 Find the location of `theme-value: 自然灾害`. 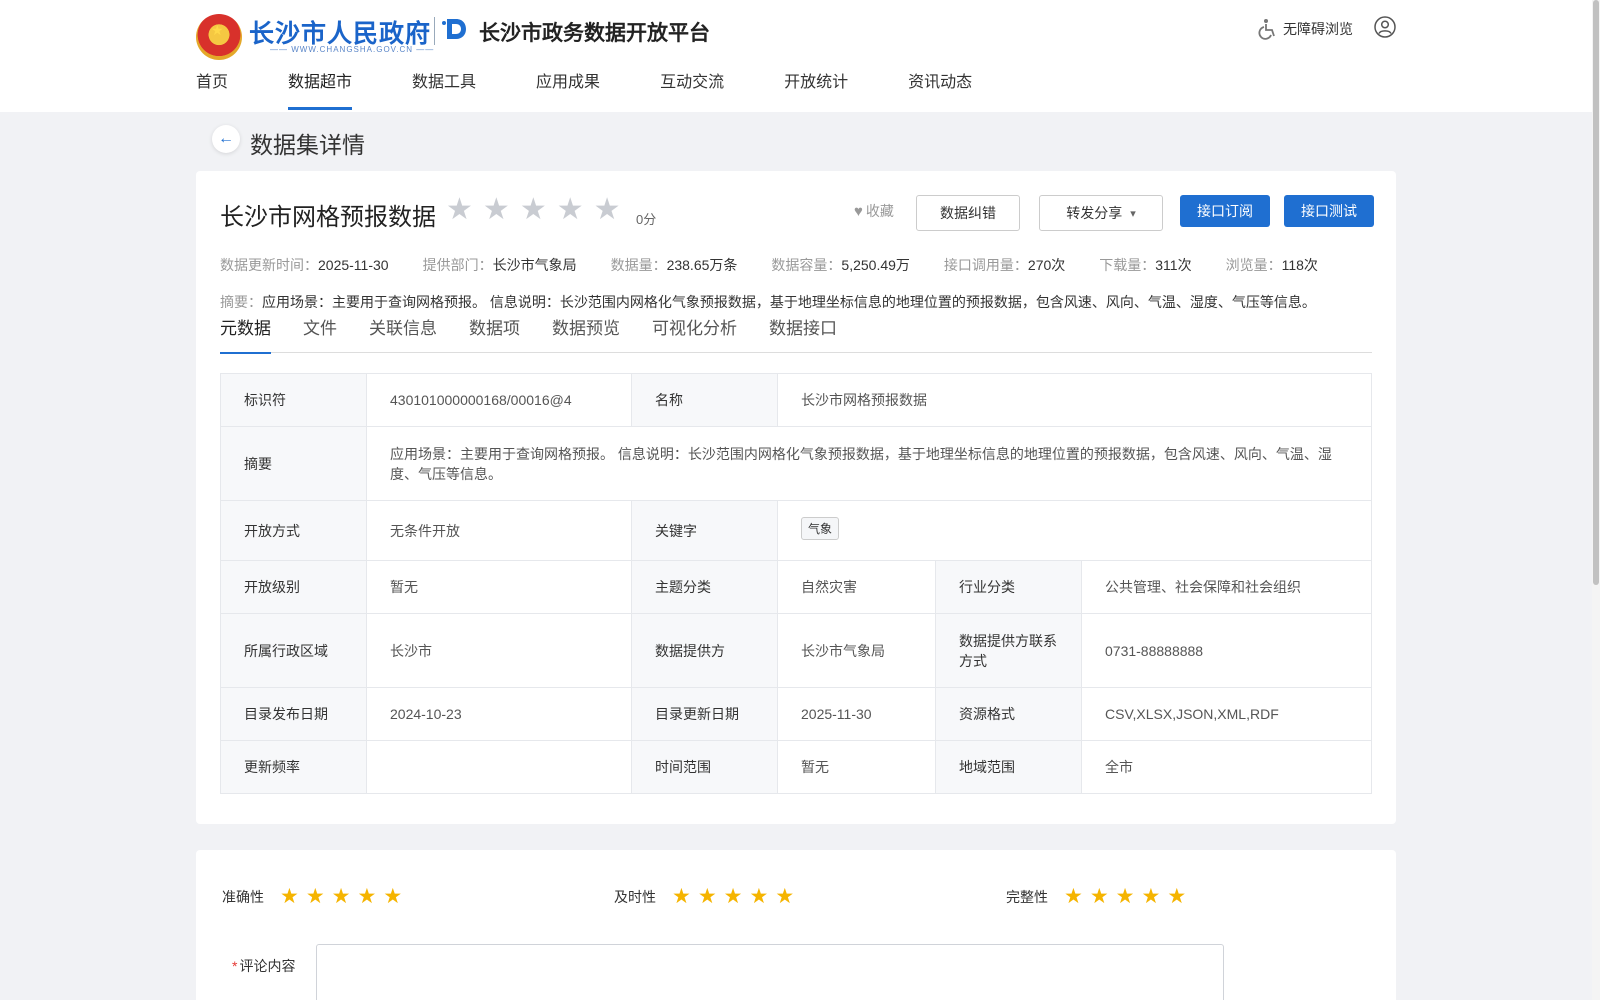

theme-value: 自然灾害 is located at coordinates (856, 587).